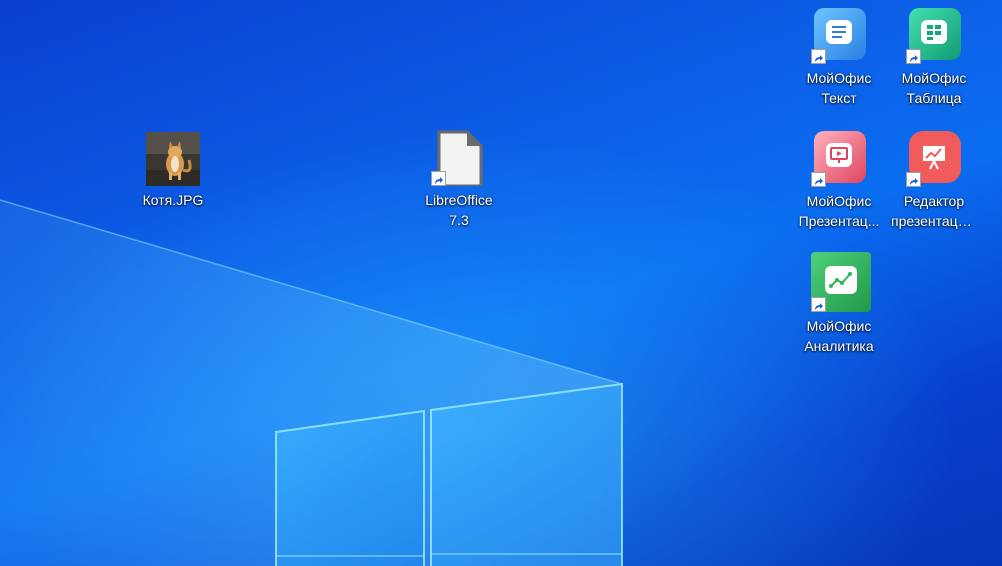 This screenshot has height=566, width=1002. What do you see at coordinates (839, 346) in the screenshot?
I see `desktop-icon-label-line2: Аналитика` at bounding box center [839, 346].